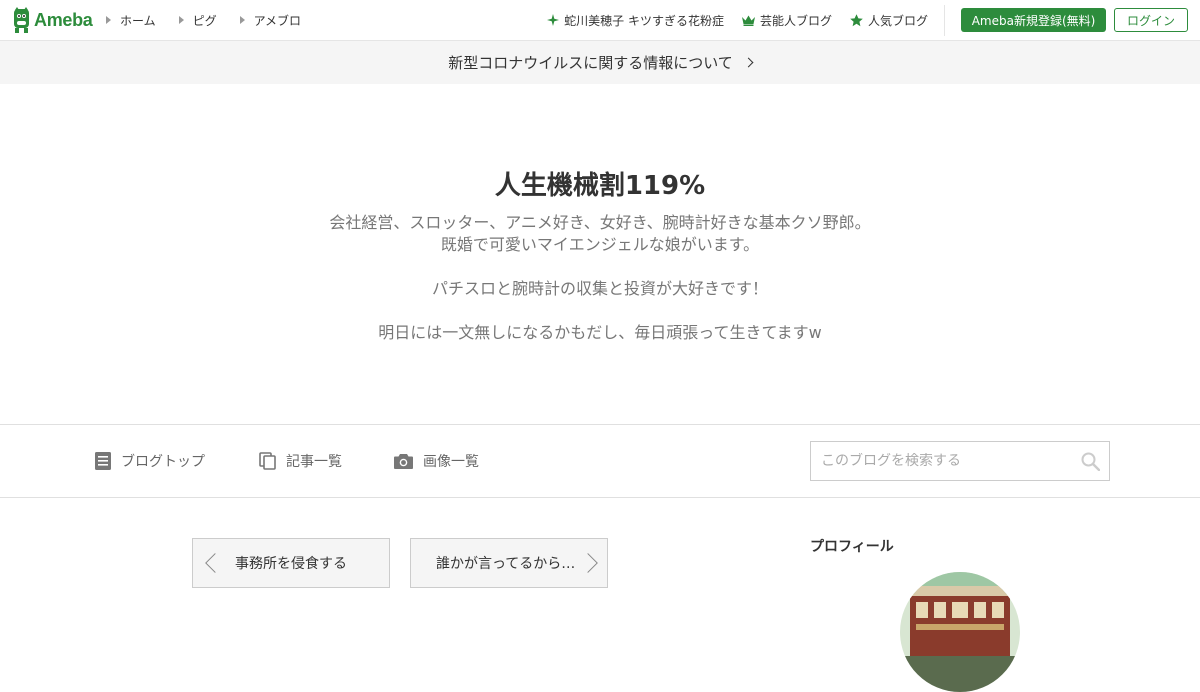 This screenshot has width=1200, height=692. What do you see at coordinates (590, 63) in the screenshot?
I see `covid-info-text: 新型コロナウイルスに関する情報について` at bounding box center [590, 63].